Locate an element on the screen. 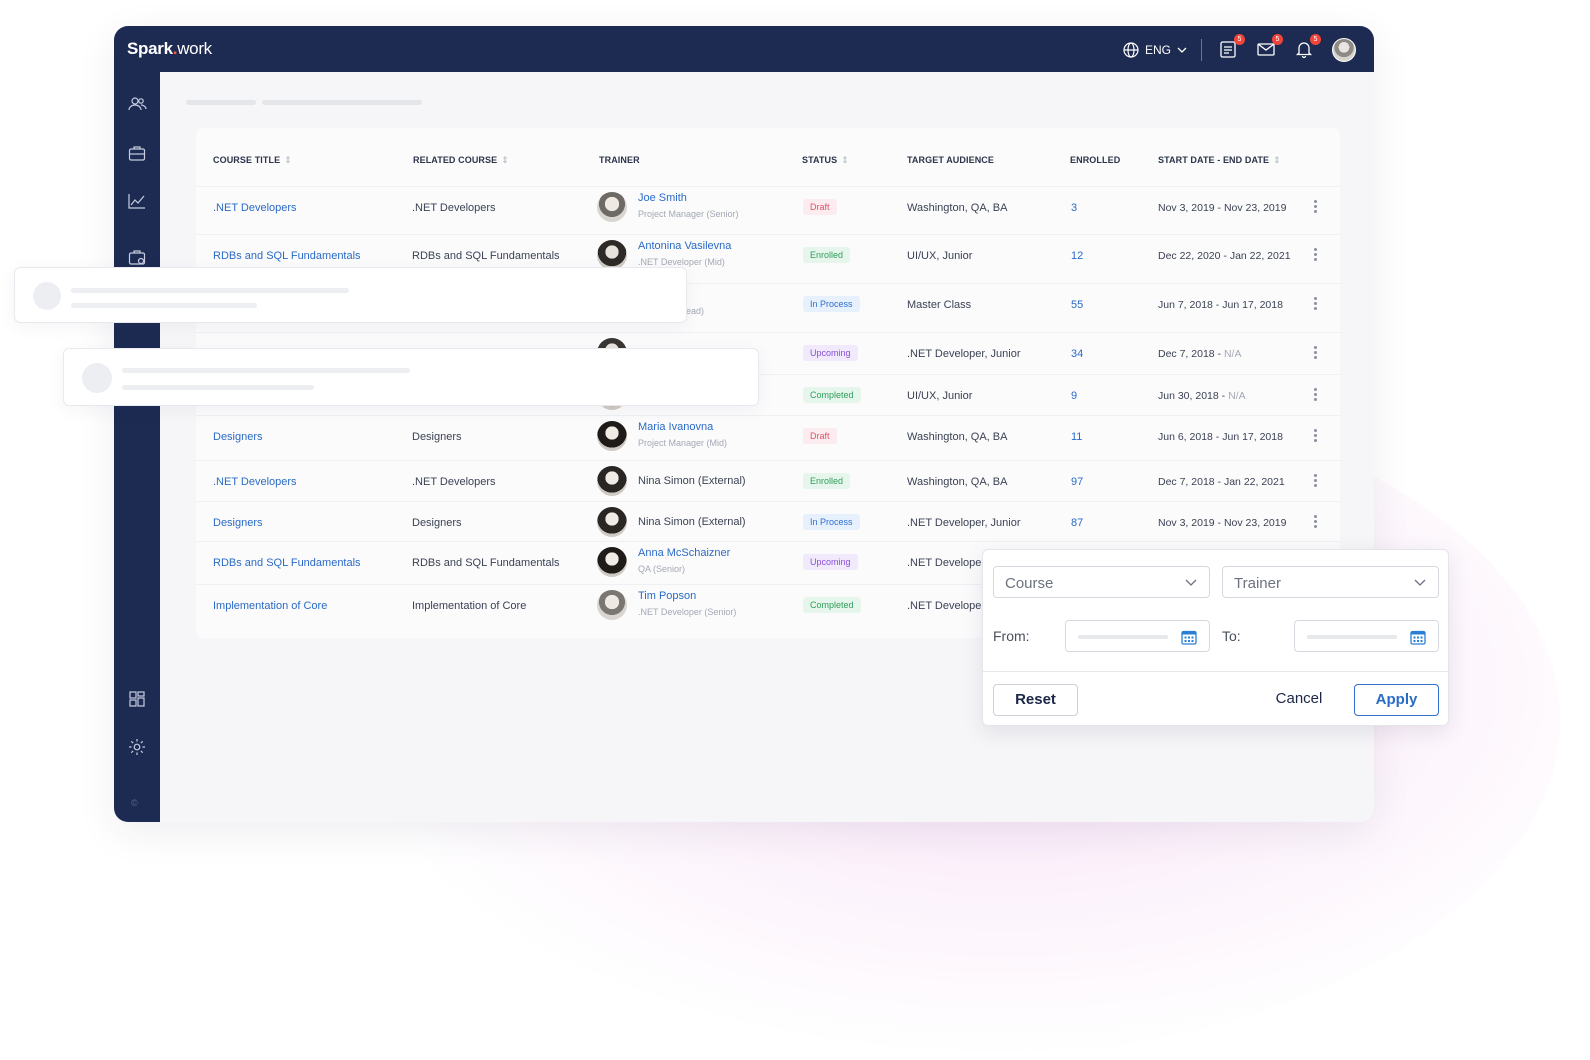 This screenshot has width=1590, height=1060. to-label: To: is located at coordinates (1231, 636).